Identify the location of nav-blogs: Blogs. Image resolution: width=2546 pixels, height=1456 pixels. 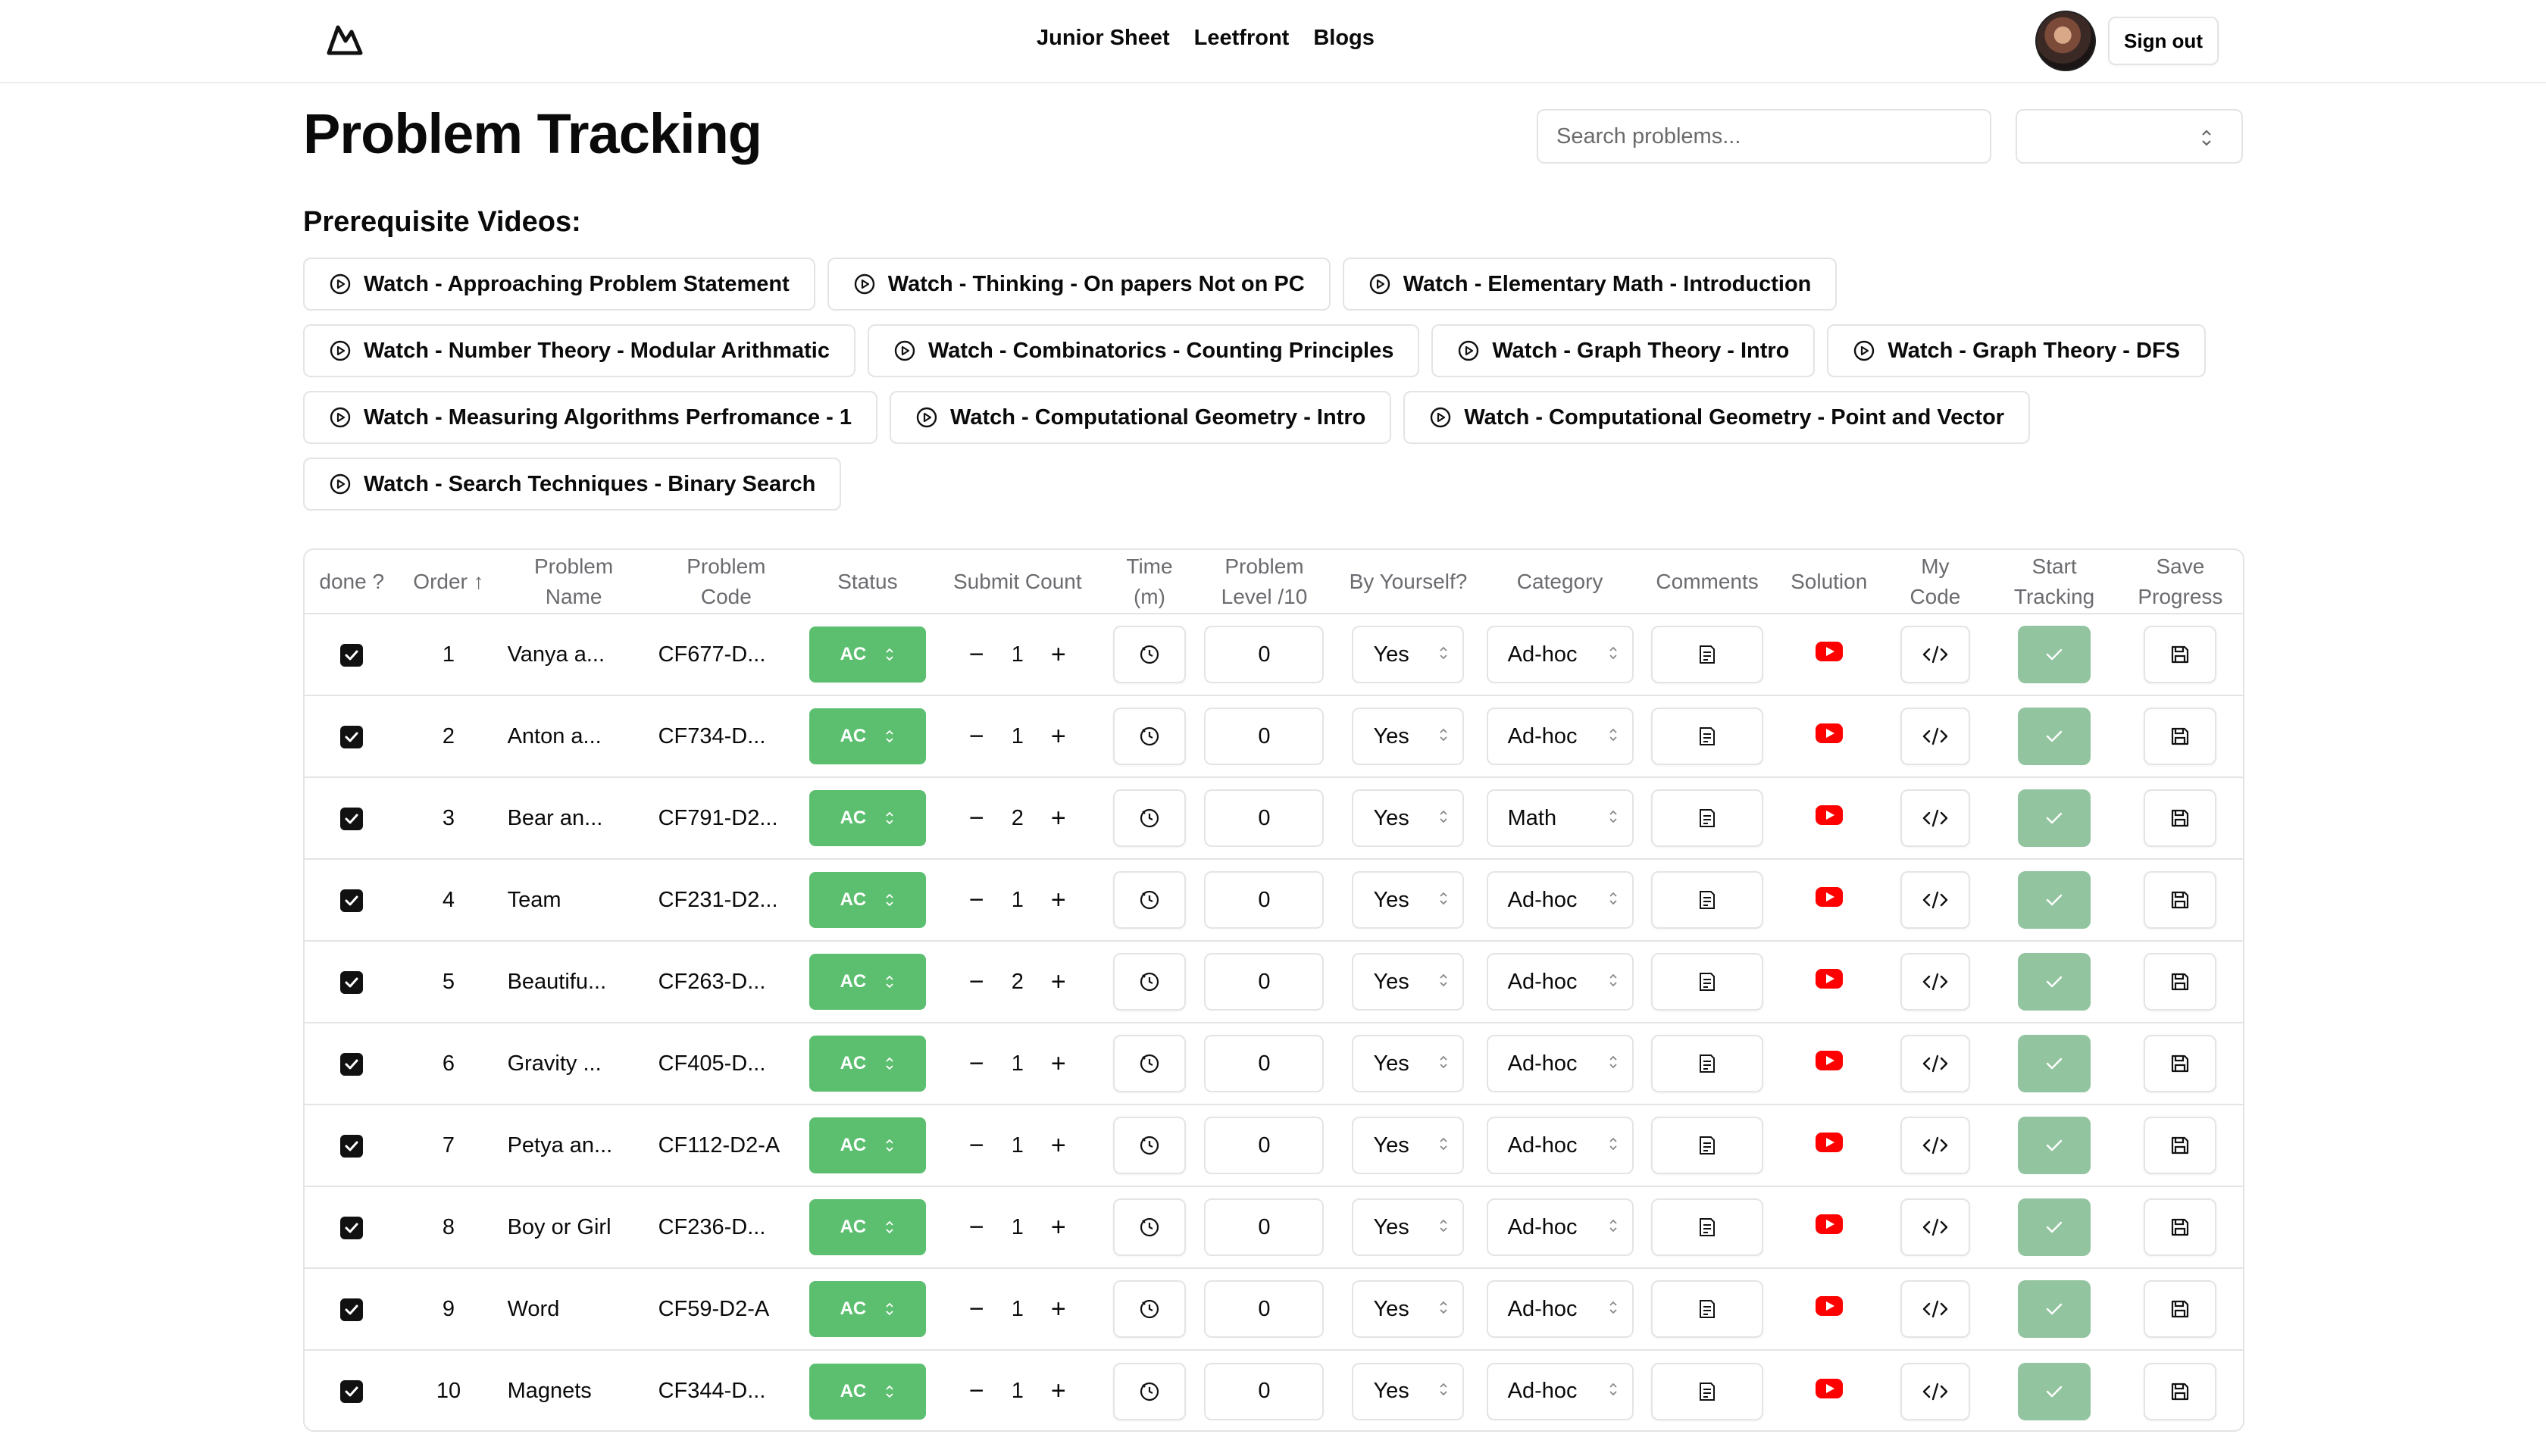
(1344, 38).